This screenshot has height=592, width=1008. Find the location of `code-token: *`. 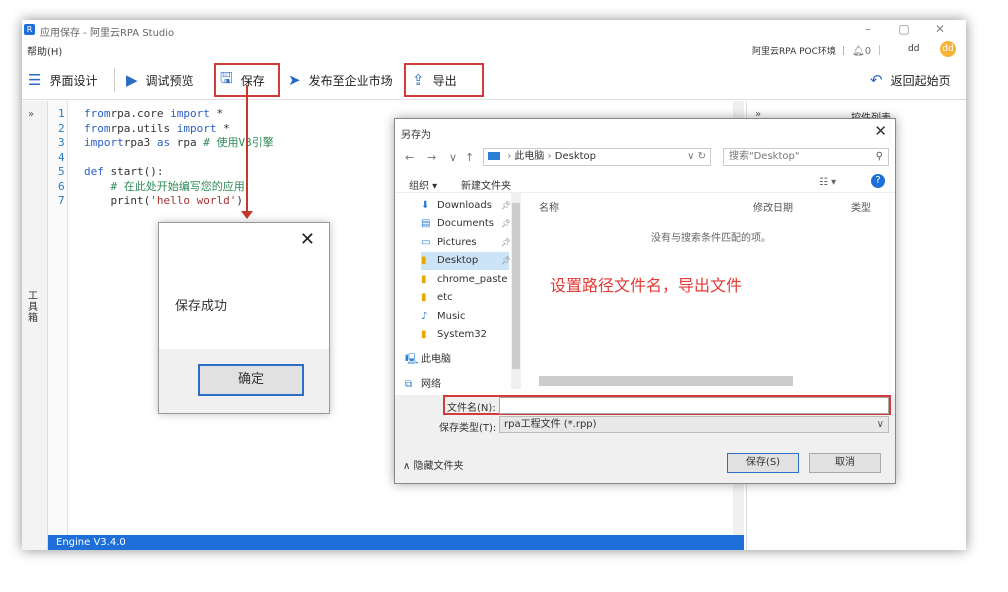

code-token: * is located at coordinates (223, 128).